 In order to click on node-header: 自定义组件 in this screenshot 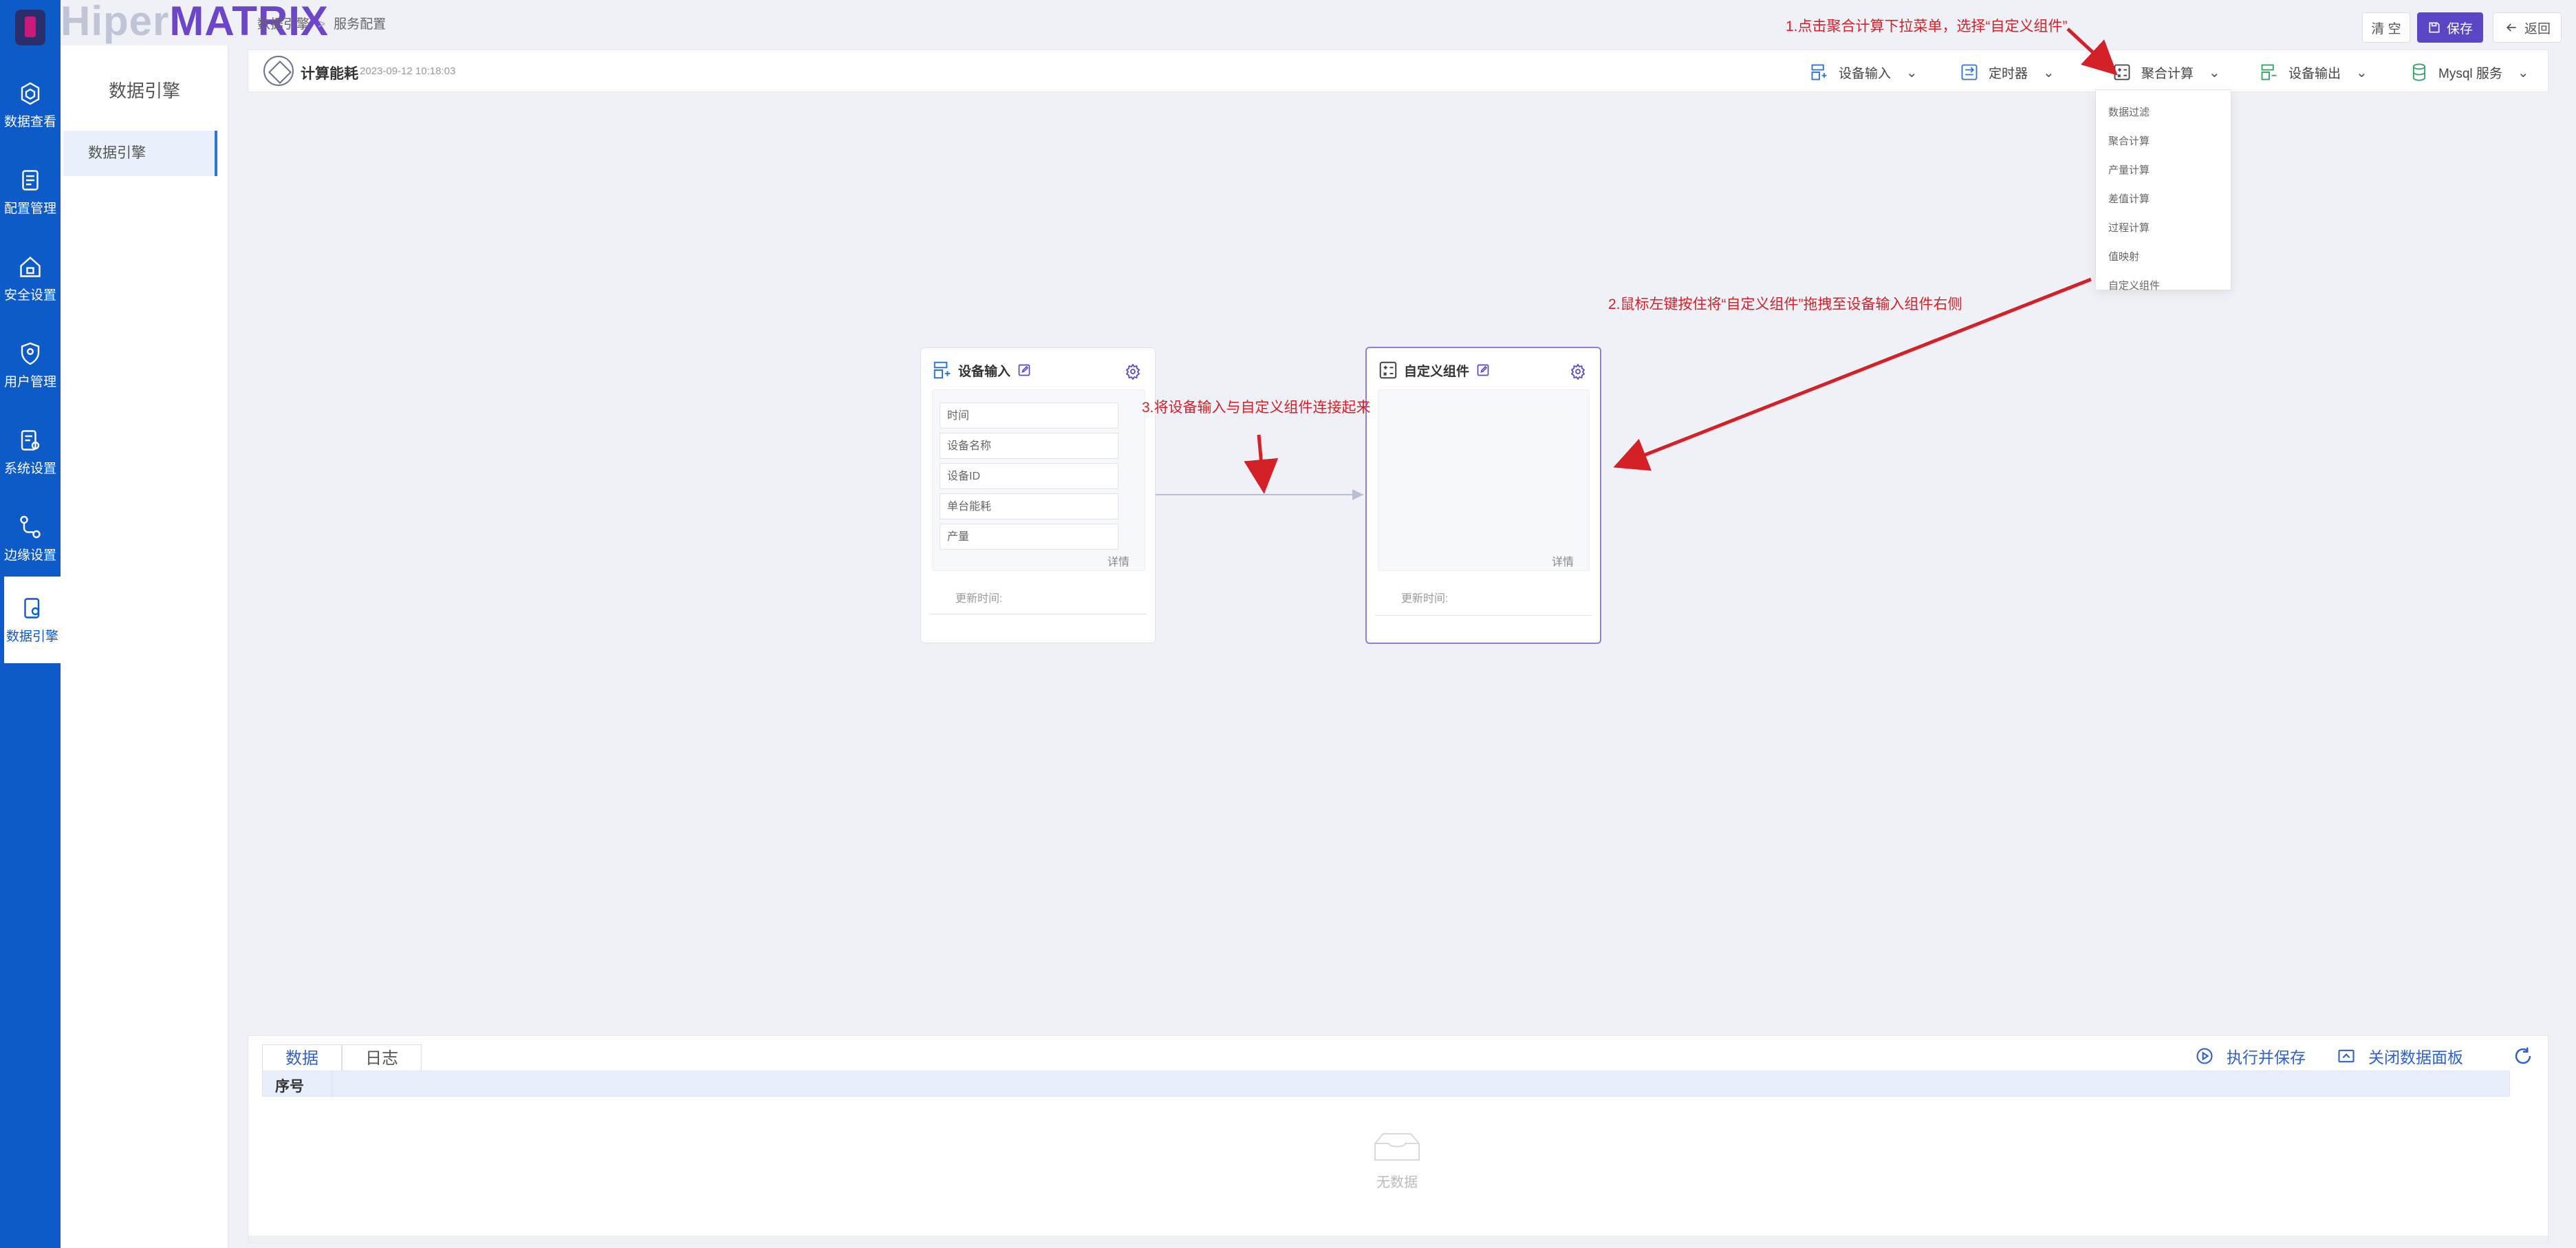, I will do `click(1434, 370)`.